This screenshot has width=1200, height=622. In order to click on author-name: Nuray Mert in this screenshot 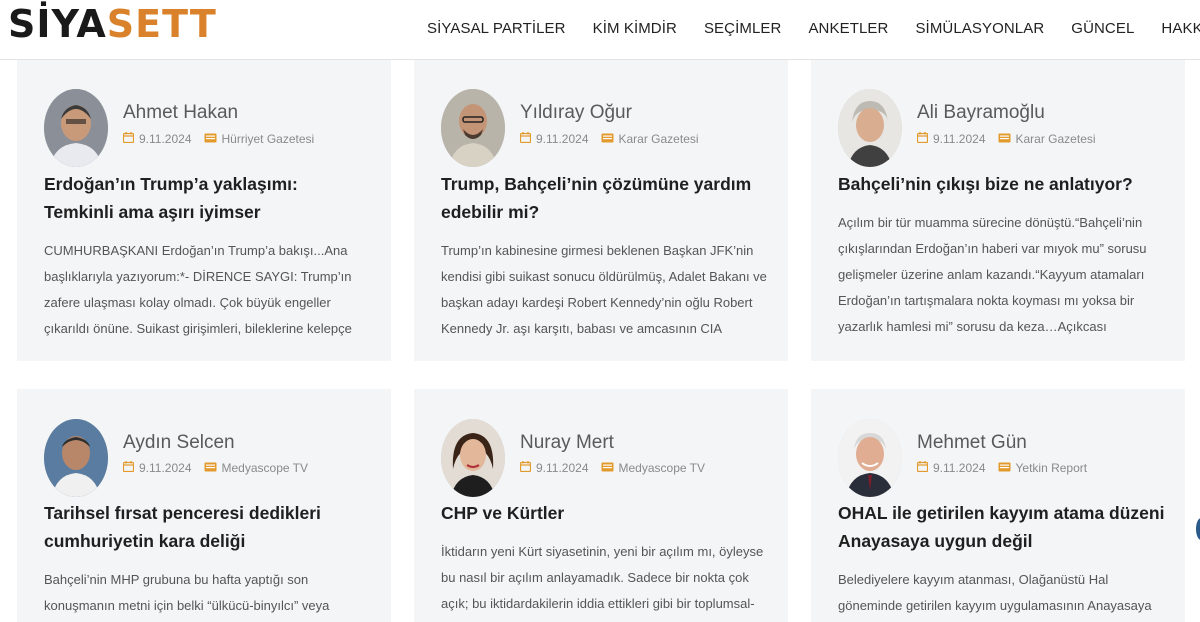, I will do `click(567, 443)`.